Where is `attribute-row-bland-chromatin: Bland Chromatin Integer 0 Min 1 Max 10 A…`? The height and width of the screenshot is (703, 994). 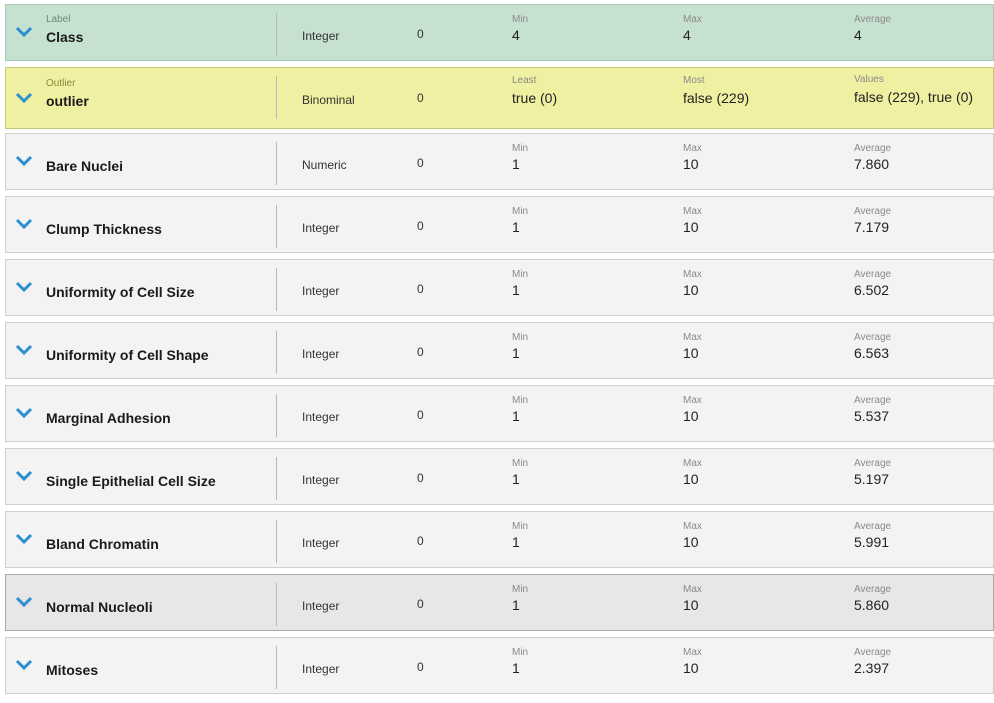 attribute-row-bland-chromatin: Bland Chromatin Integer 0 Min 1 Max 10 A… is located at coordinates (499, 539).